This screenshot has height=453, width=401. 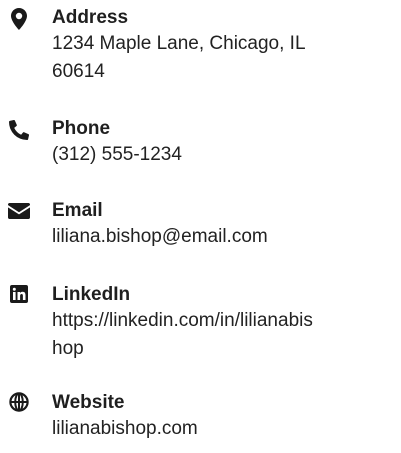 I want to click on contact-value-email: liliana.bishop@email.com, so click(x=217, y=237).